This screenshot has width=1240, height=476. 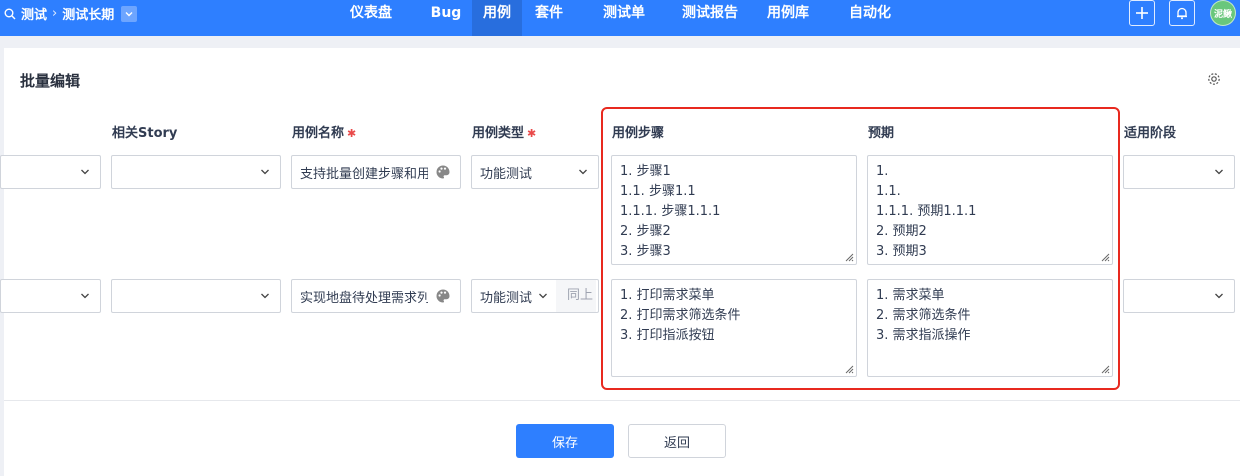 What do you see at coordinates (549, 18) in the screenshot?
I see `nav-item-suite: 套件` at bounding box center [549, 18].